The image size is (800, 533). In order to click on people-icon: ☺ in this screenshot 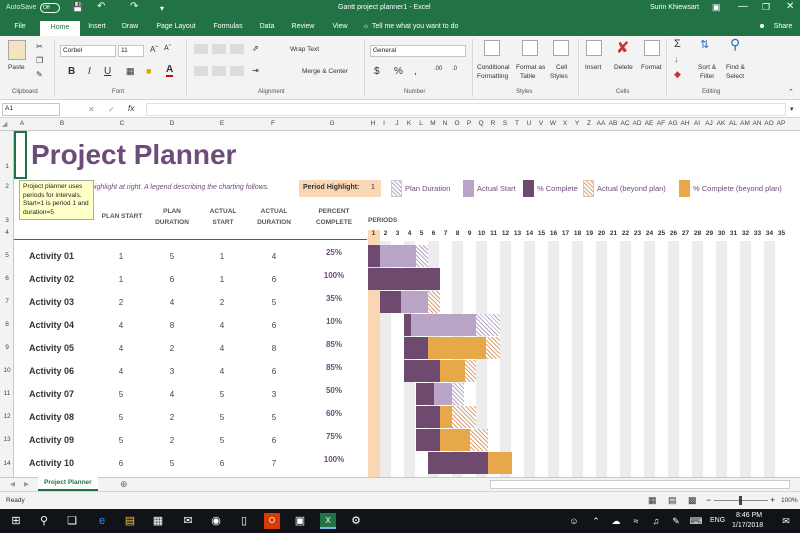, I will do `click(574, 521)`.